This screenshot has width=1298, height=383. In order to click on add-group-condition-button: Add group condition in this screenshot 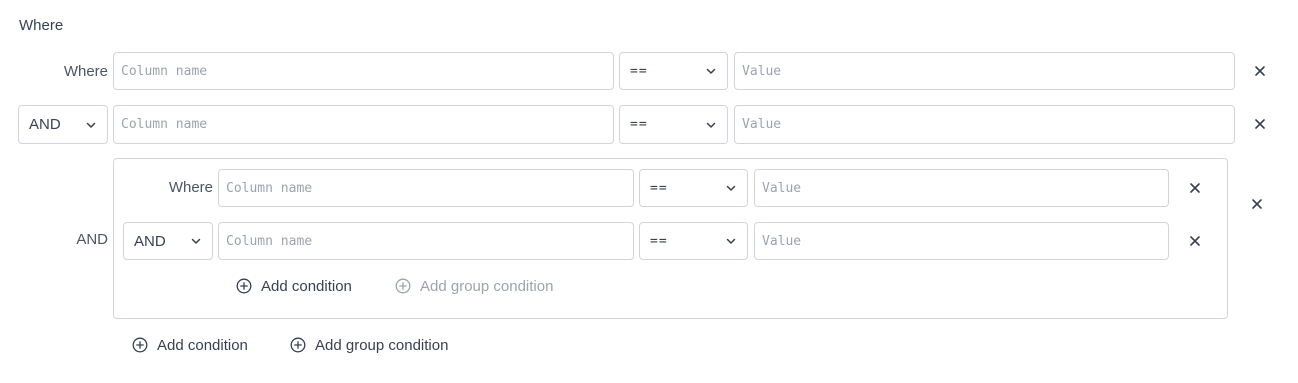, I will do `click(369, 345)`.